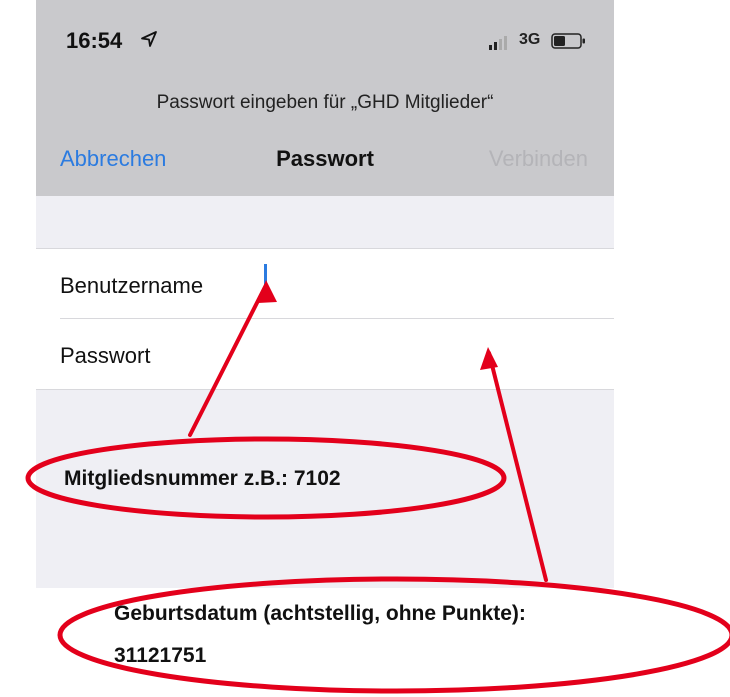  What do you see at coordinates (132, 285) in the screenshot?
I see `username-label: Benutzername` at bounding box center [132, 285].